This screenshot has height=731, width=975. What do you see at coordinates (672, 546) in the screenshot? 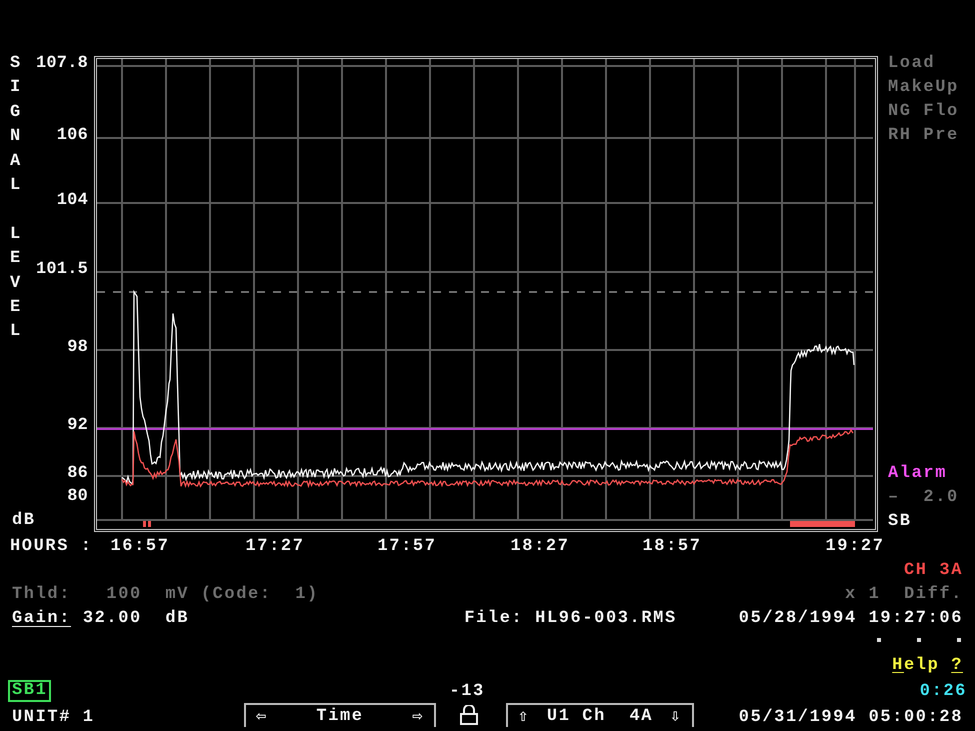
I see `axis-tick-label: 18:57` at bounding box center [672, 546].